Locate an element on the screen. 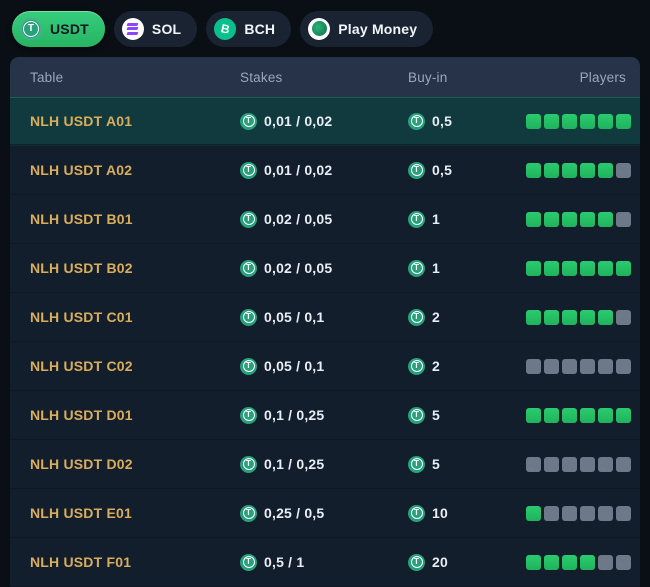 The height and width of the screenshot is (587, 650). column-header-table: Table is located at coordinates (47, 77).